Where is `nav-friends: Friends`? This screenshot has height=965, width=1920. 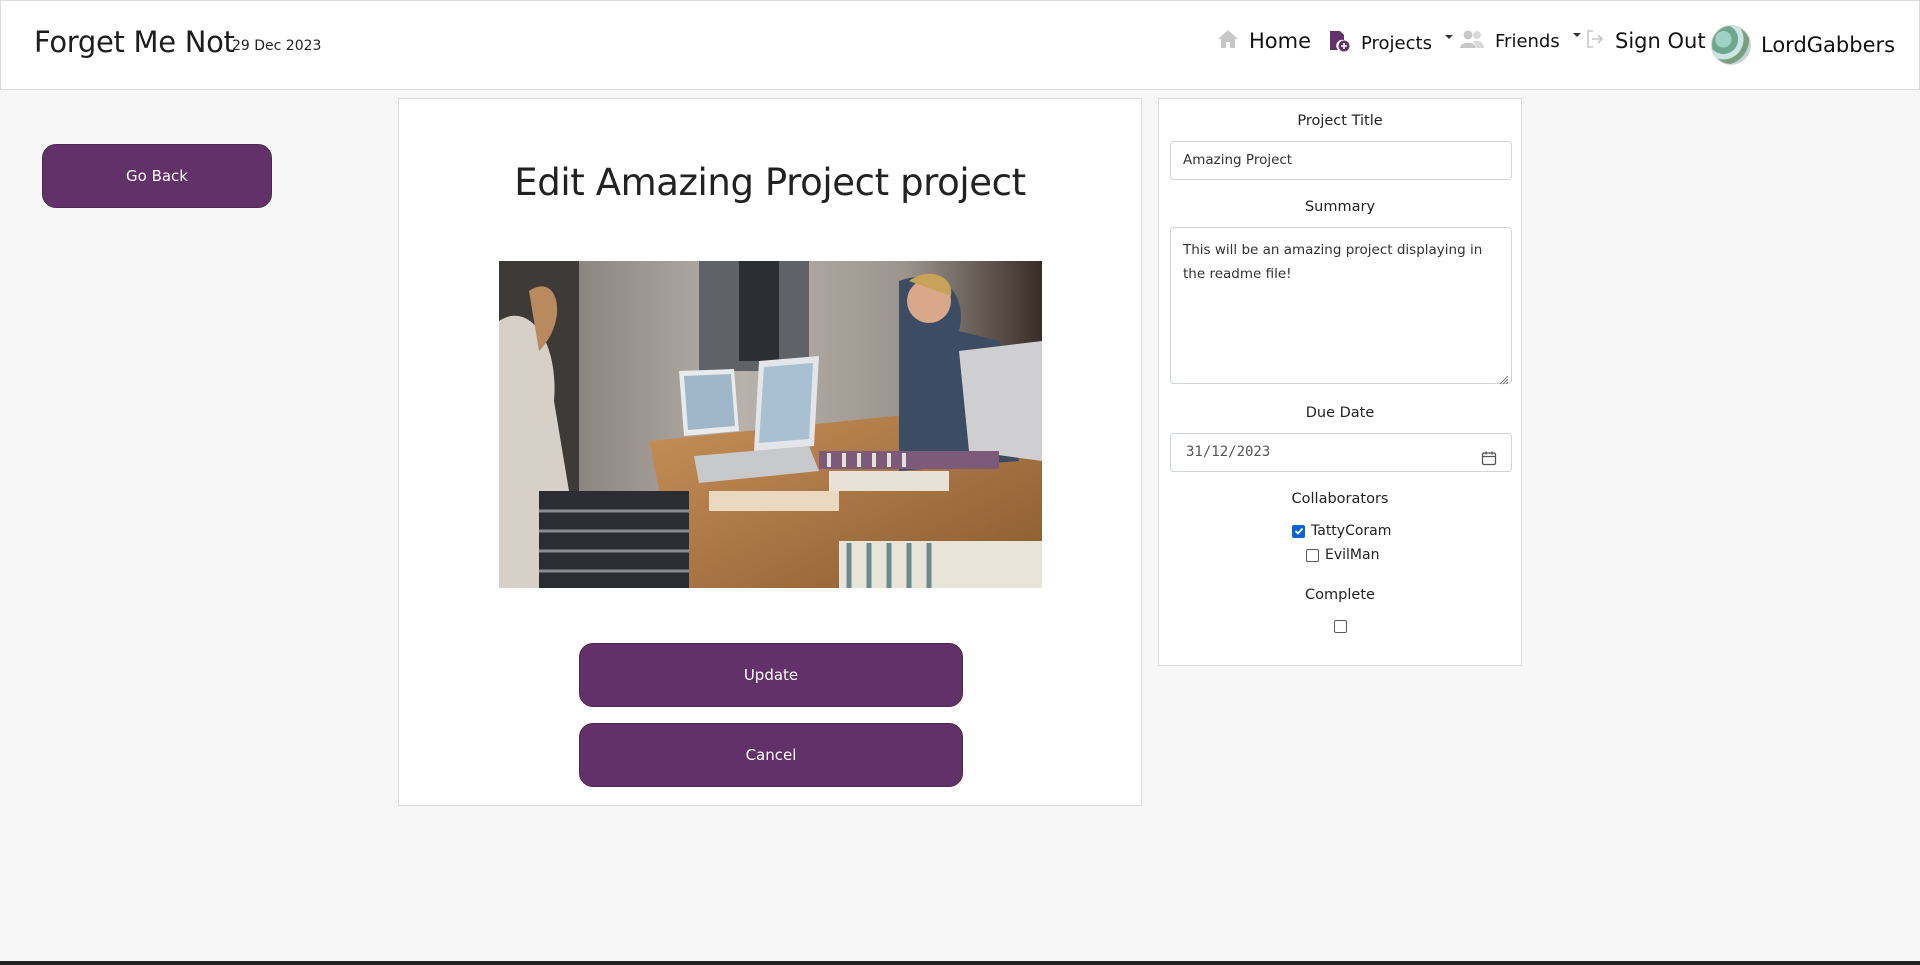 nav-friends: Friends is located at coordinates (1520, 41).